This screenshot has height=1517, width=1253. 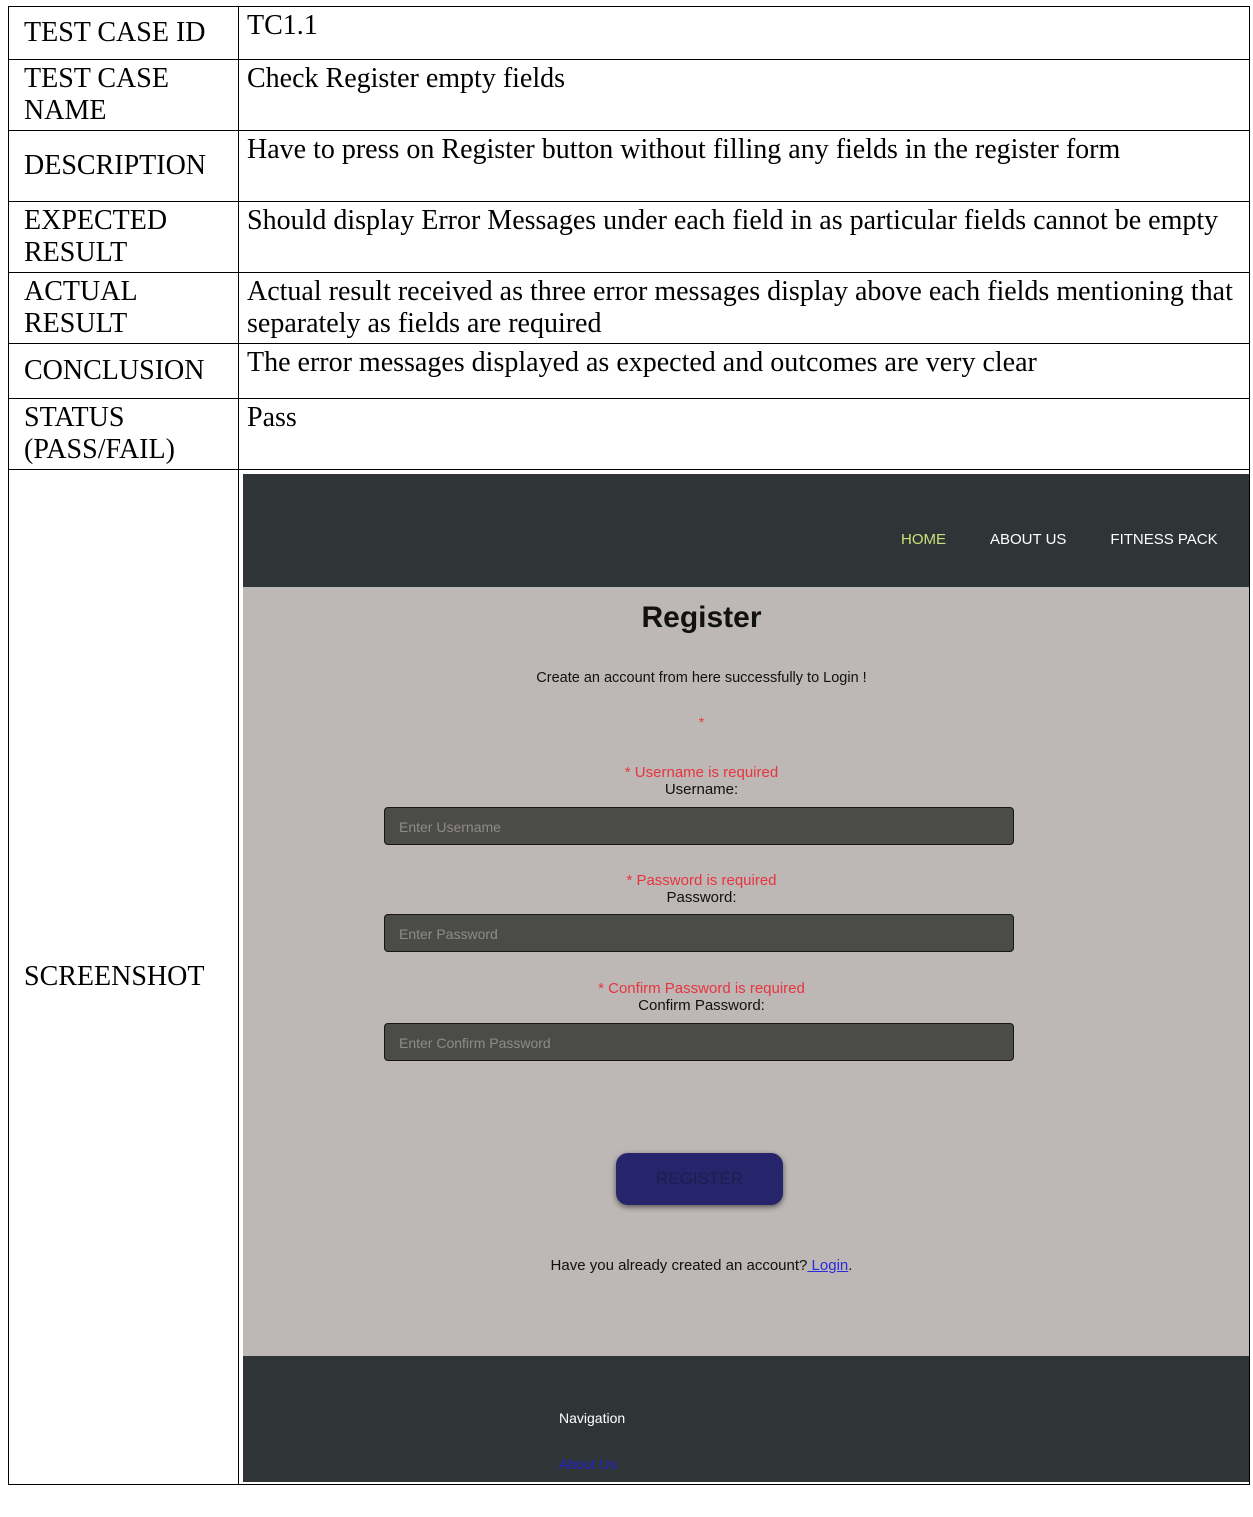 What do you see at coordinates (123, 237) in the screenshot?
I see `field-label: EXPECTED RESULT` at bounding box center [123, 237].